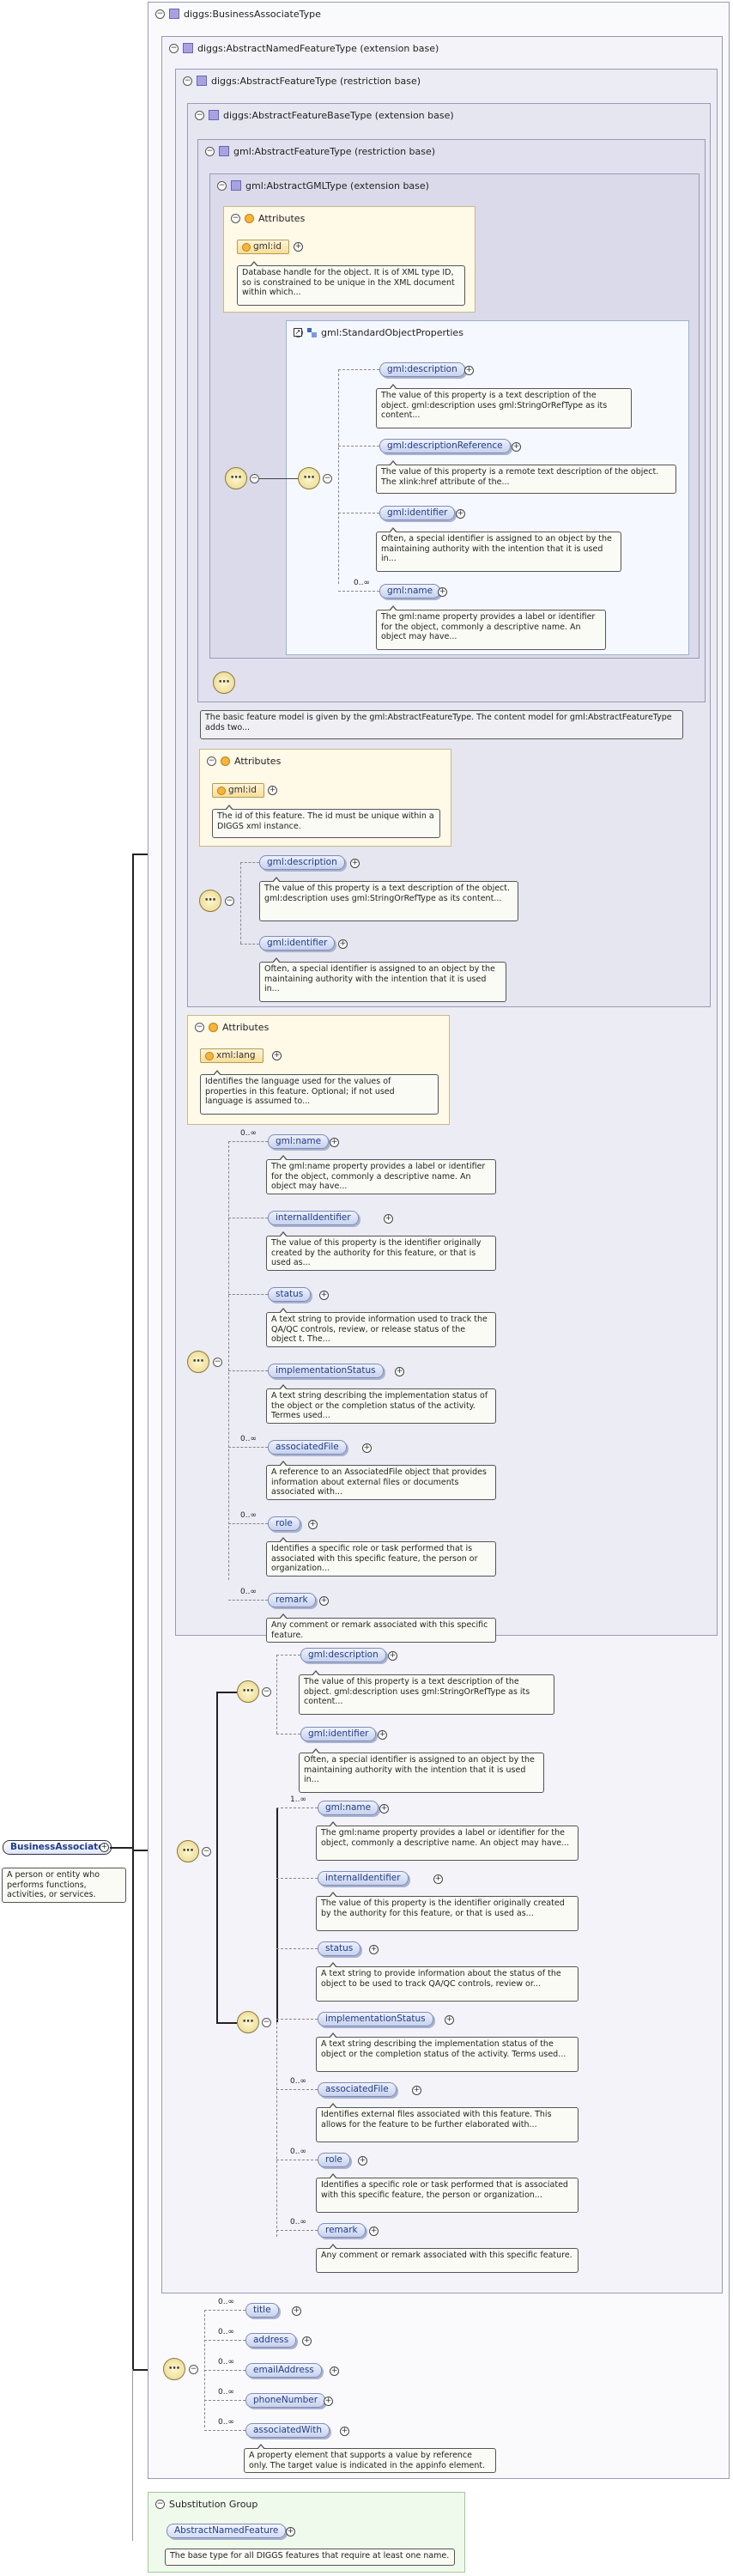 This screenshot has height=2576, width=733. I want to click on abstract-named-feature-element: AbstractNamedFeature, so click(227, 2531).